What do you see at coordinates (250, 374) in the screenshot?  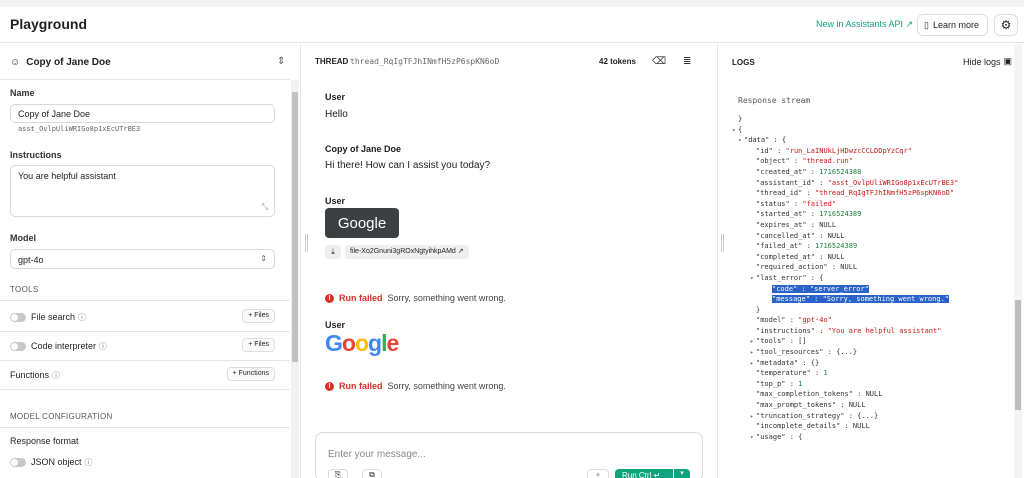 I see `add-functions-button: + Functions` at bounding box center [250, 374].